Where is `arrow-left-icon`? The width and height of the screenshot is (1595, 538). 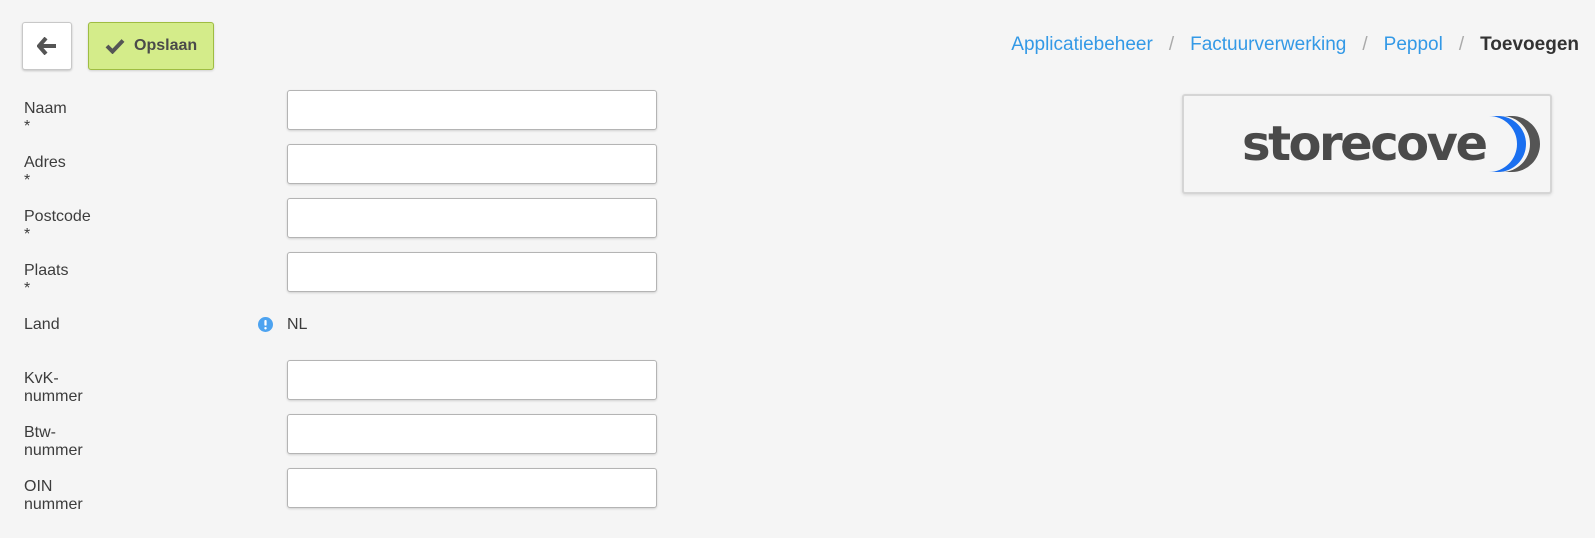 arrow-left-icon is located at coordinates (46, 46).